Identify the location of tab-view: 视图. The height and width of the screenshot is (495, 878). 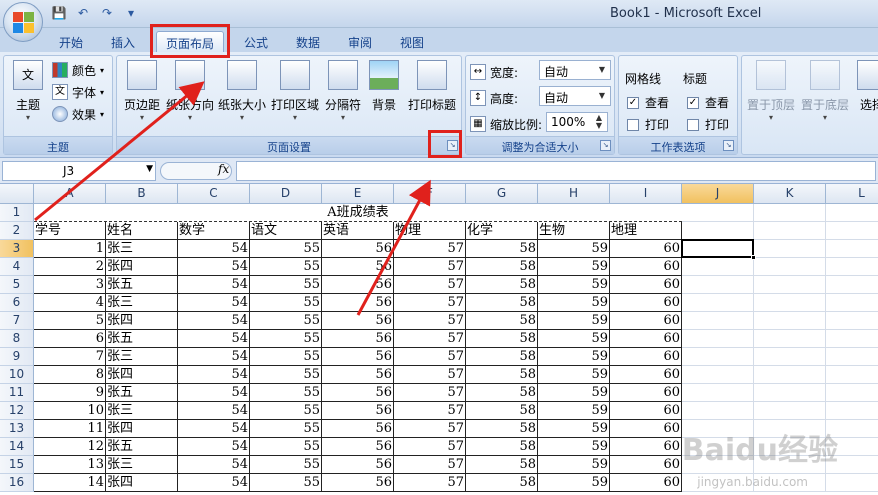
(412, 41).